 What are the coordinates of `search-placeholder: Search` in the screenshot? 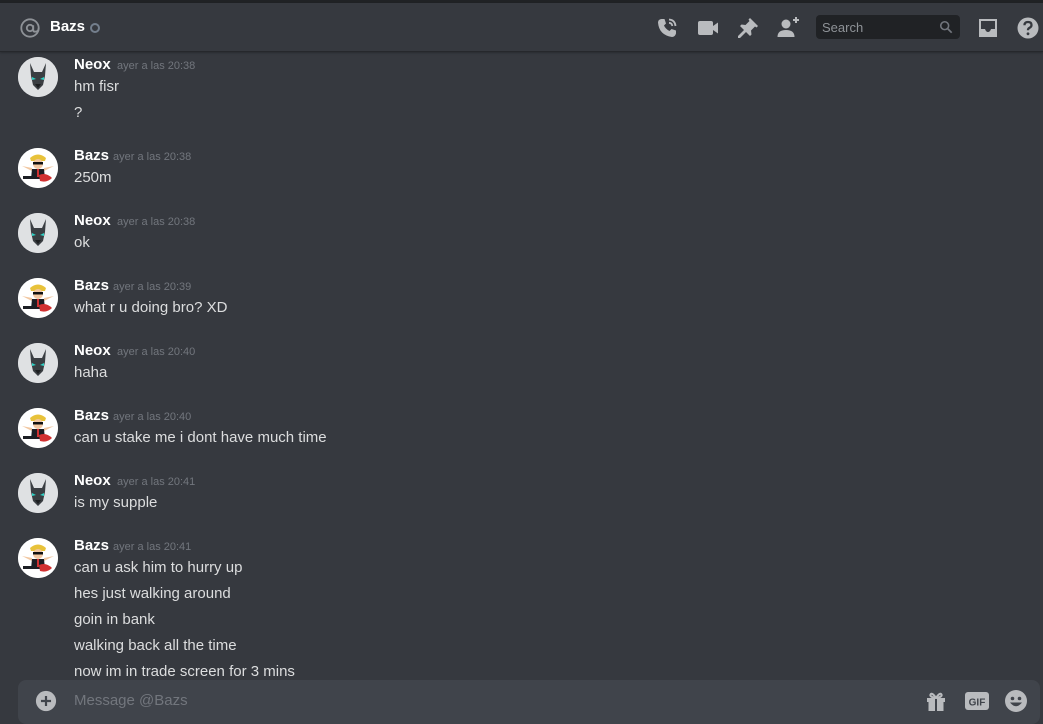 It's located at (843, 27).